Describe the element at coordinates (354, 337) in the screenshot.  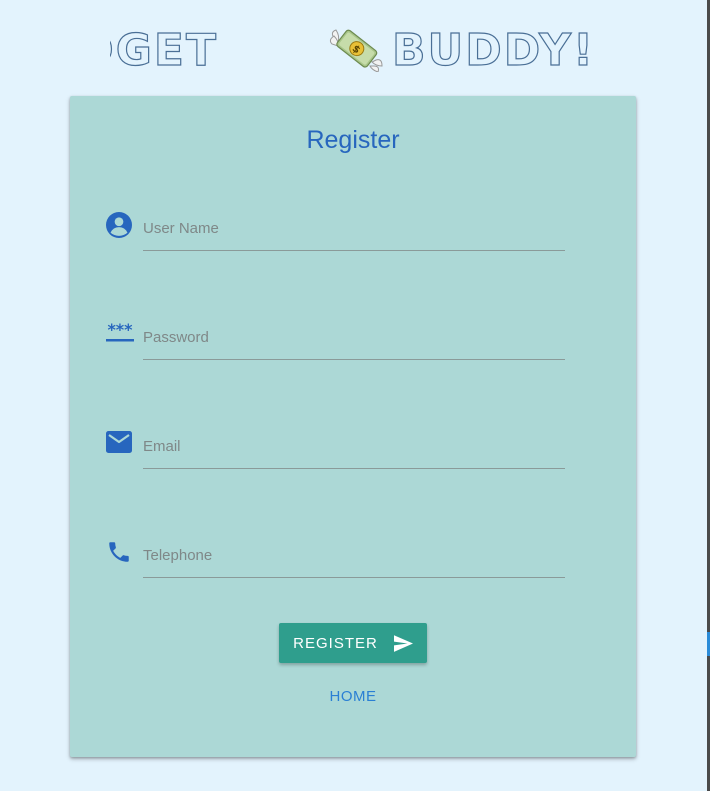
I see `password-input` at that location.